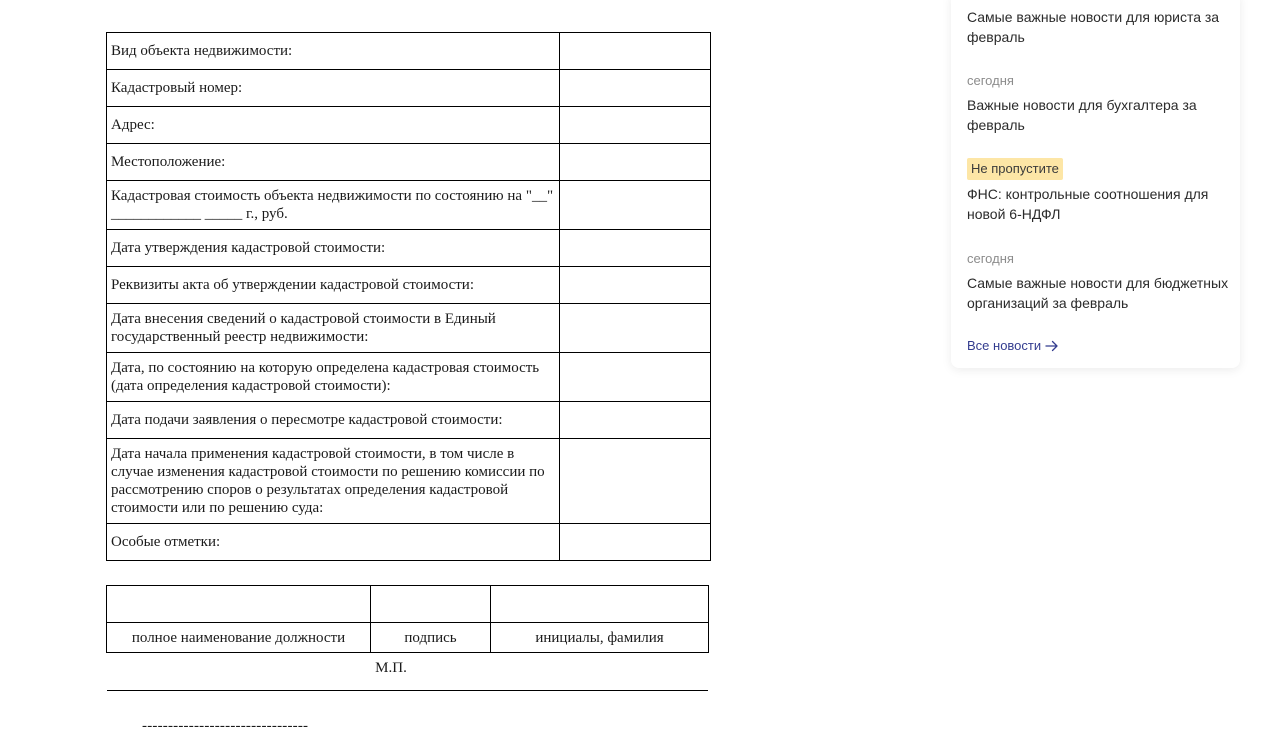 The image size is (1279, 735). Describe the element at coordinates (1051, 345) in the screenshot. I see `arrow-right-icon` at that location.